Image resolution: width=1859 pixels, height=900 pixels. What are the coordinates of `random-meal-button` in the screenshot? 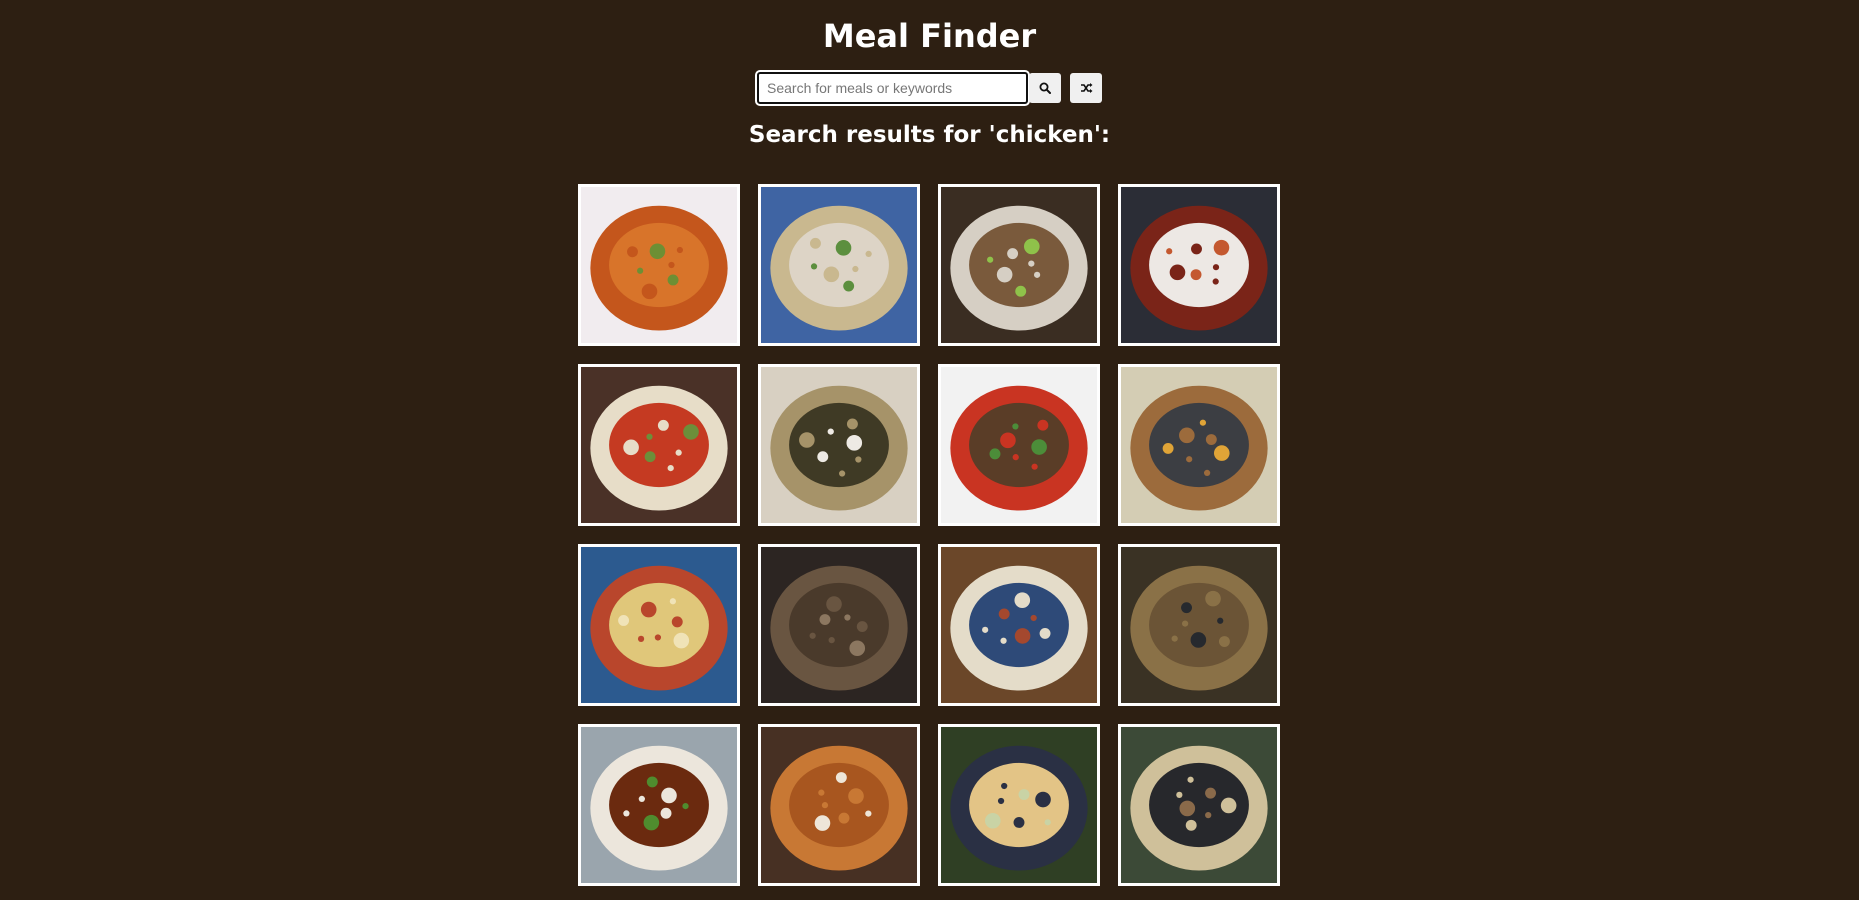 It's located at (1086, 88).